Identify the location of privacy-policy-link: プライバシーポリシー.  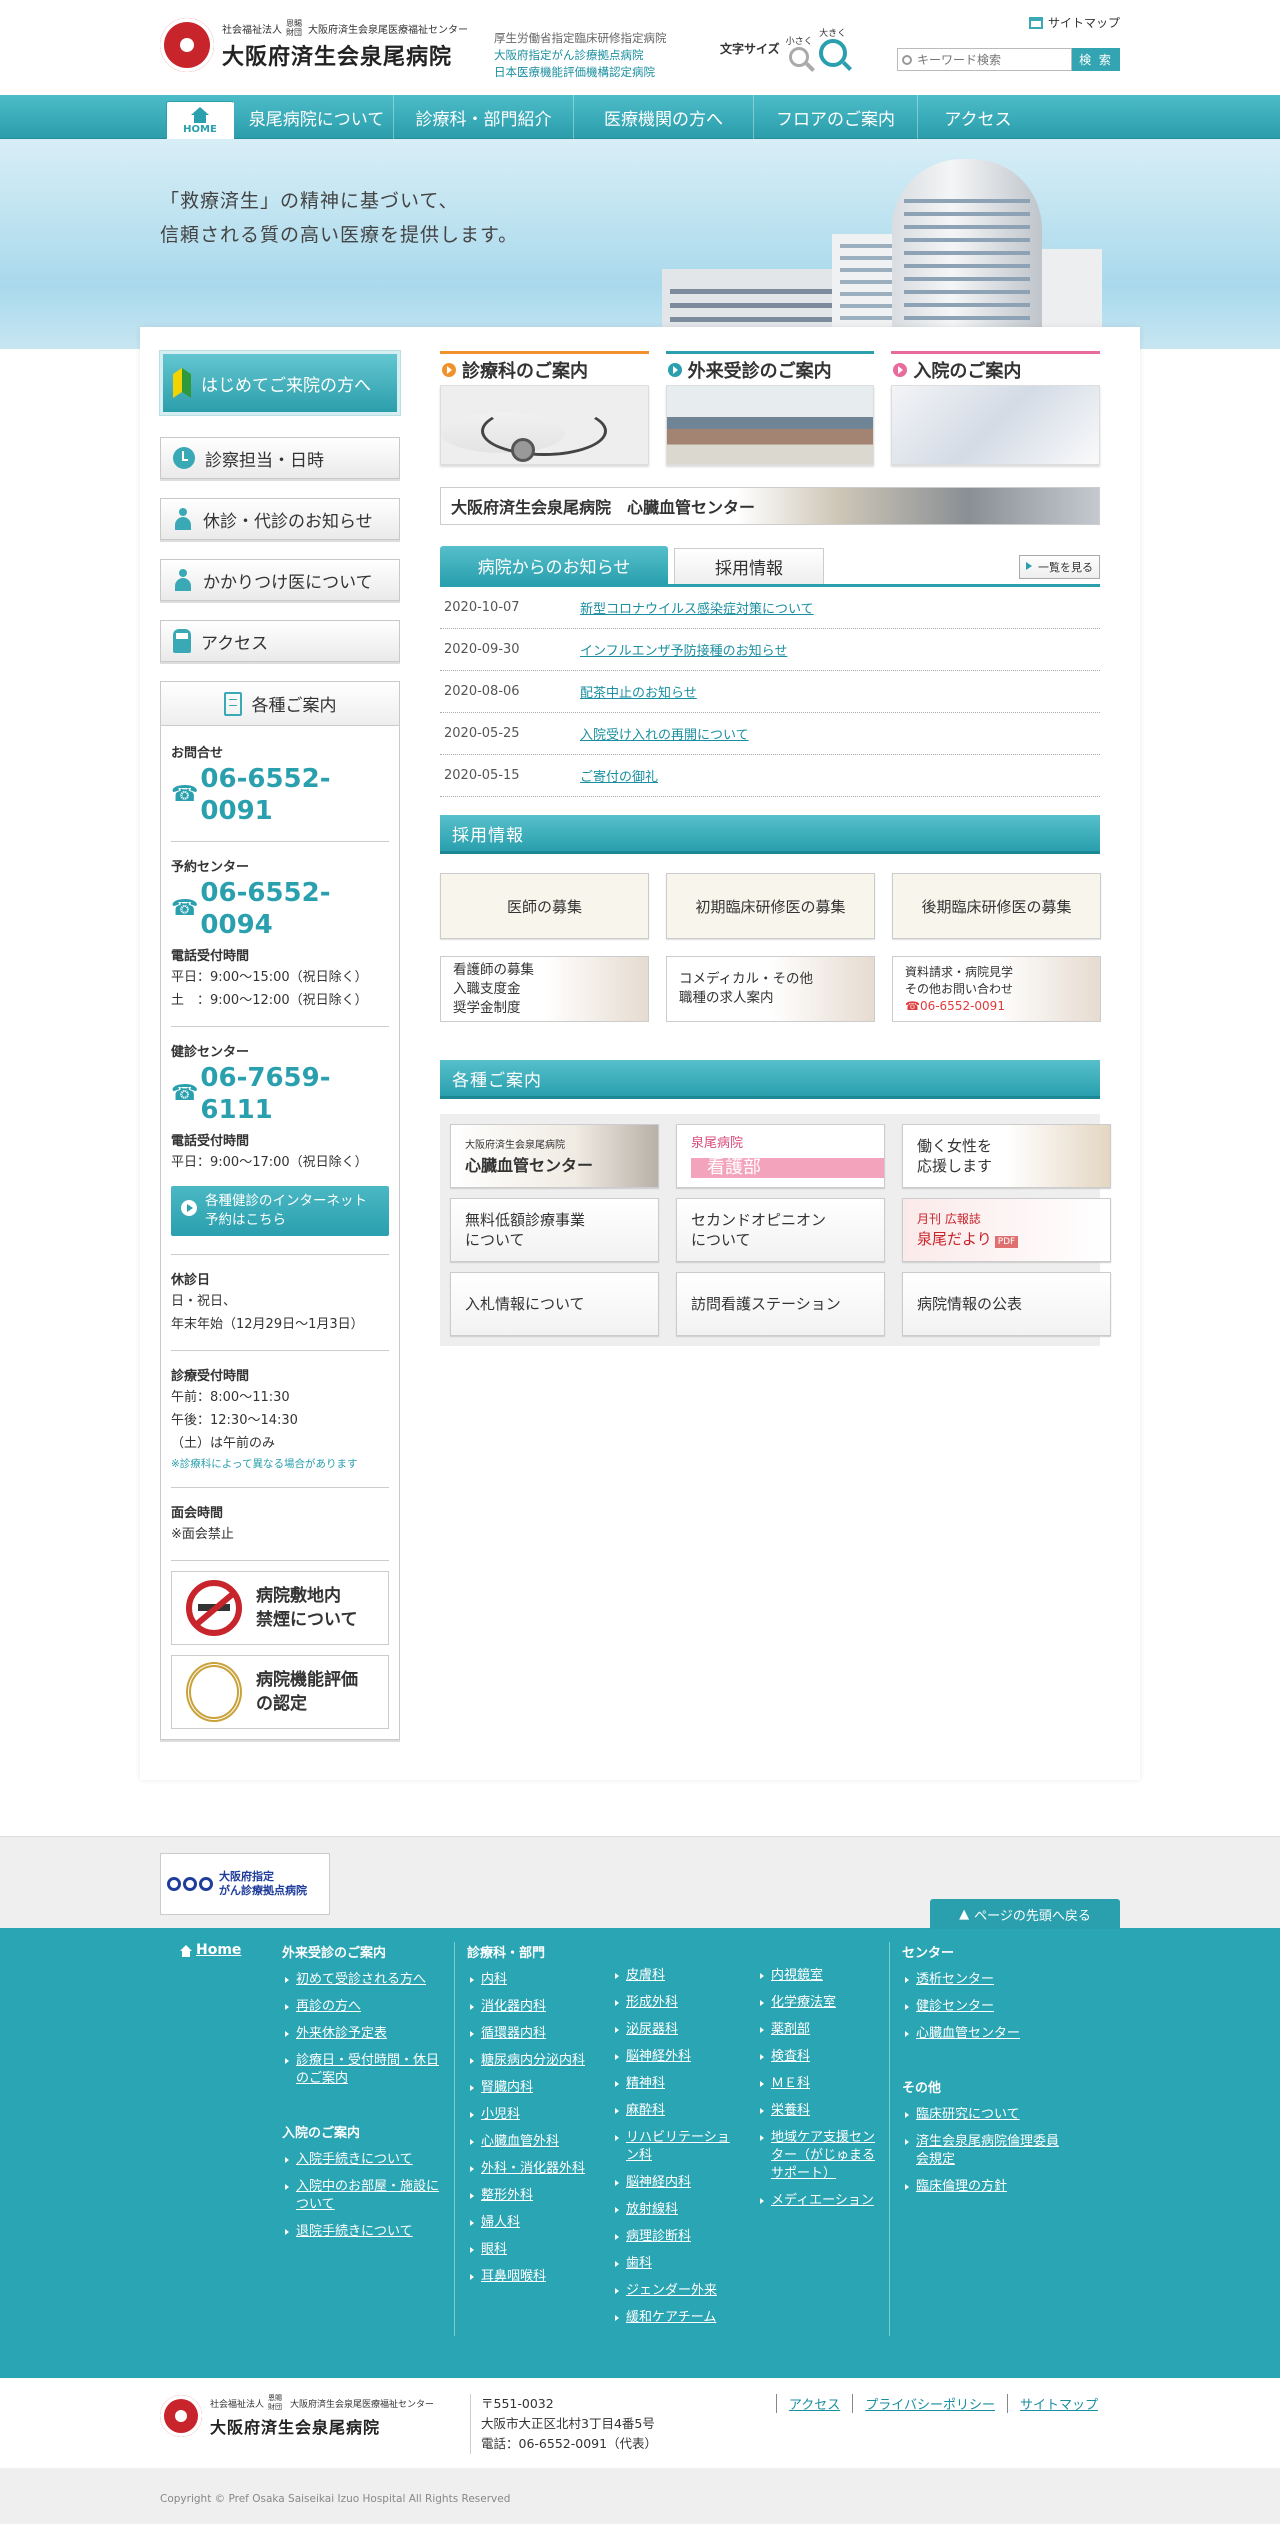
(929, 2403).